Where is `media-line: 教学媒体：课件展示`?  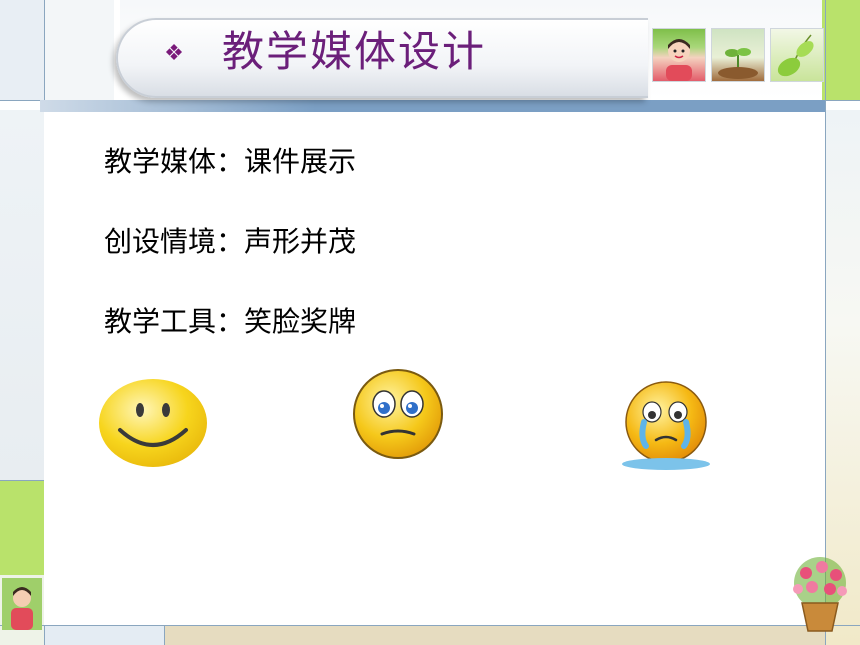 media-line: 教学媒体：课件展示 is located at coordinates (230, 161).